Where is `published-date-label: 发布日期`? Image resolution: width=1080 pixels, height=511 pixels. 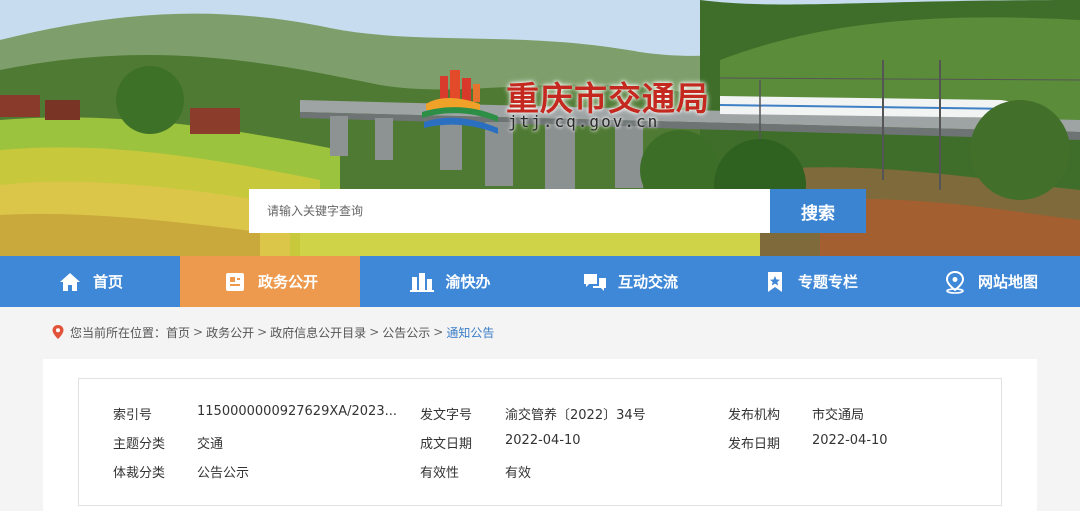
published-date-label: 发布日期 is located at coordinates (754, 444).